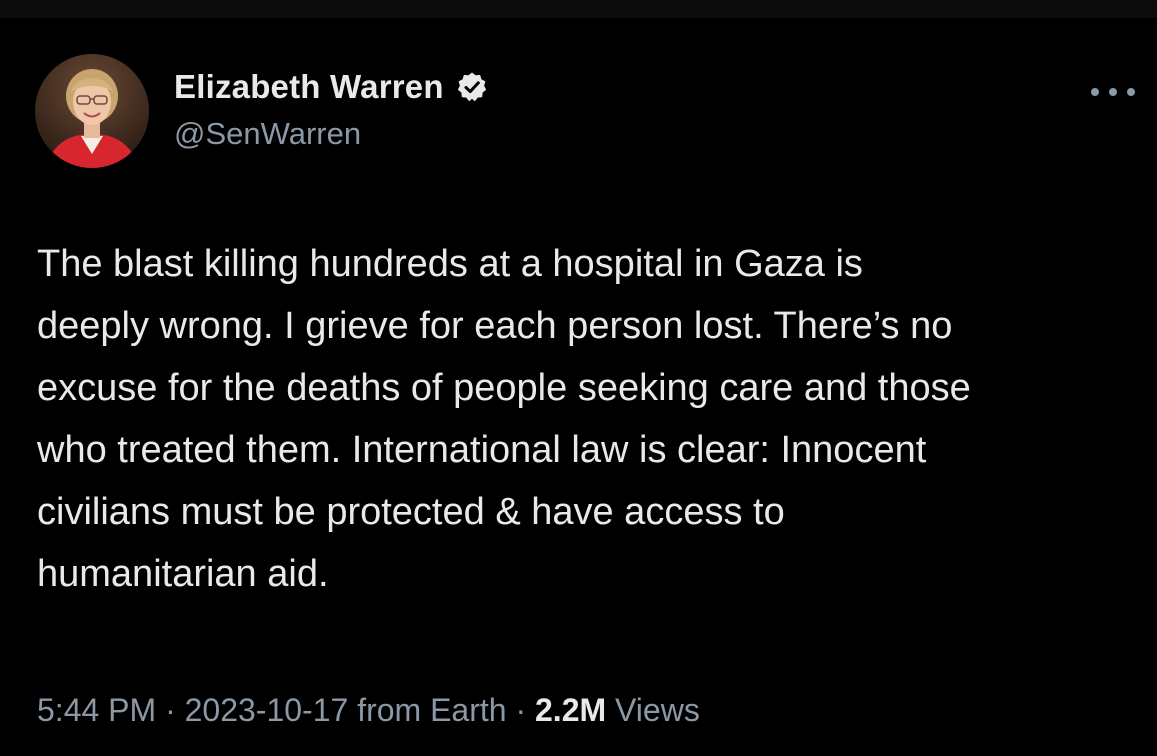 The height and width of the screenshot is (756, 1157). I want to click on author-display-name: Elizabeth Warren, so click(309, 87).